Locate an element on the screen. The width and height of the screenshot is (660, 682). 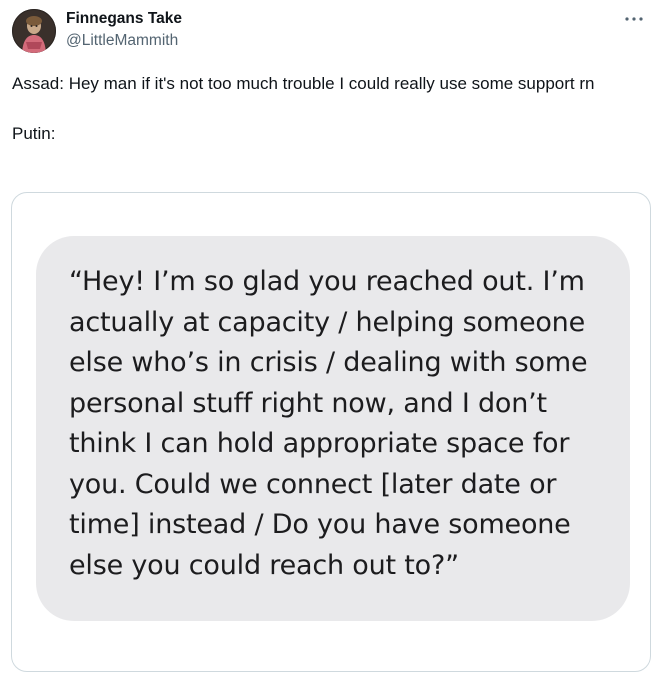
more-options-button is located at coordinates (634, 19).